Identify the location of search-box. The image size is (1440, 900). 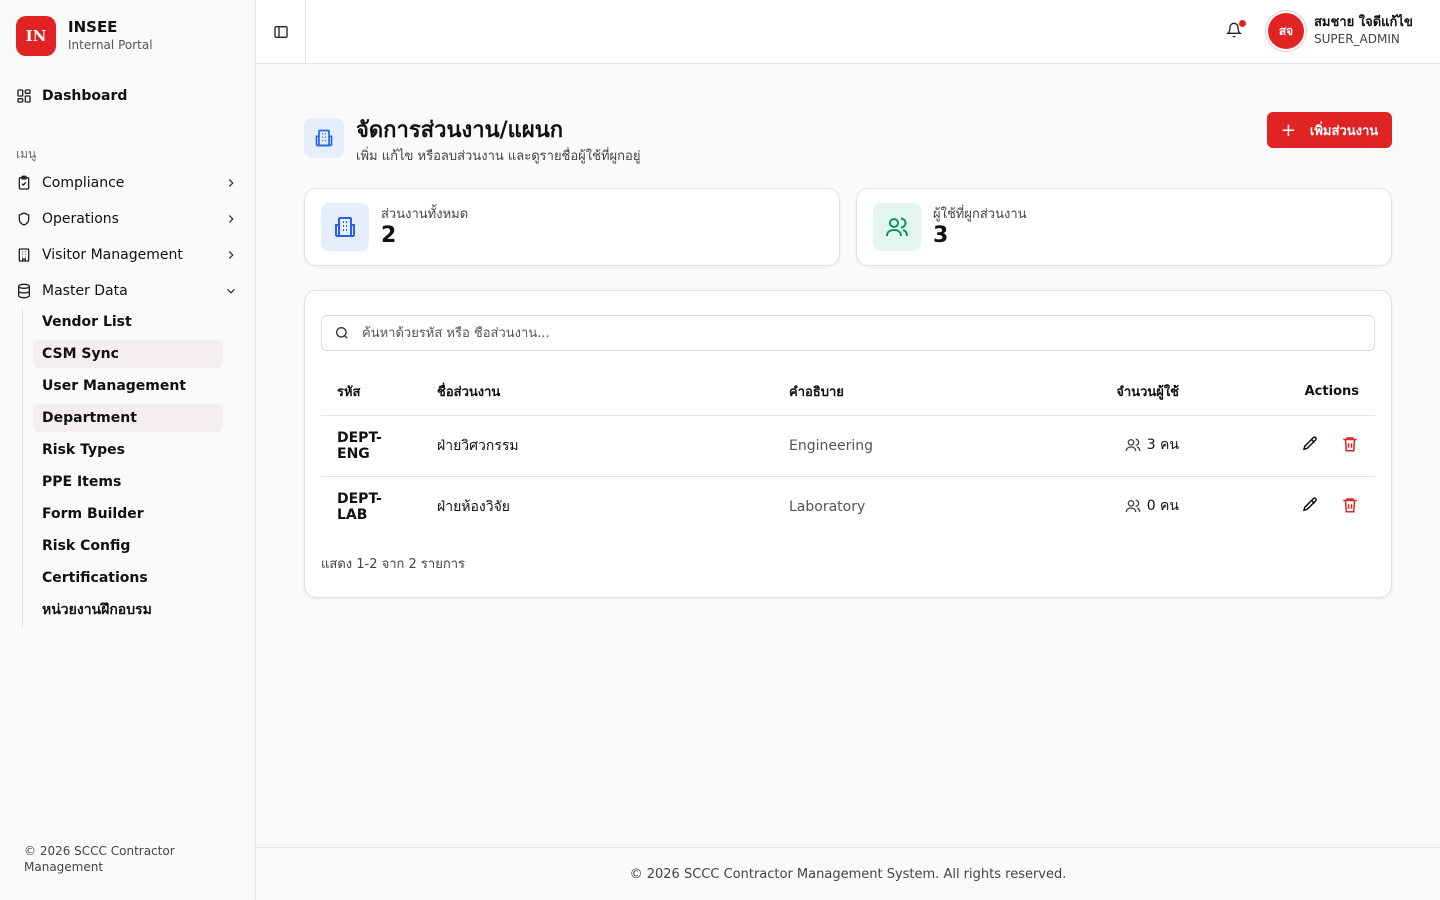
(848, 333).